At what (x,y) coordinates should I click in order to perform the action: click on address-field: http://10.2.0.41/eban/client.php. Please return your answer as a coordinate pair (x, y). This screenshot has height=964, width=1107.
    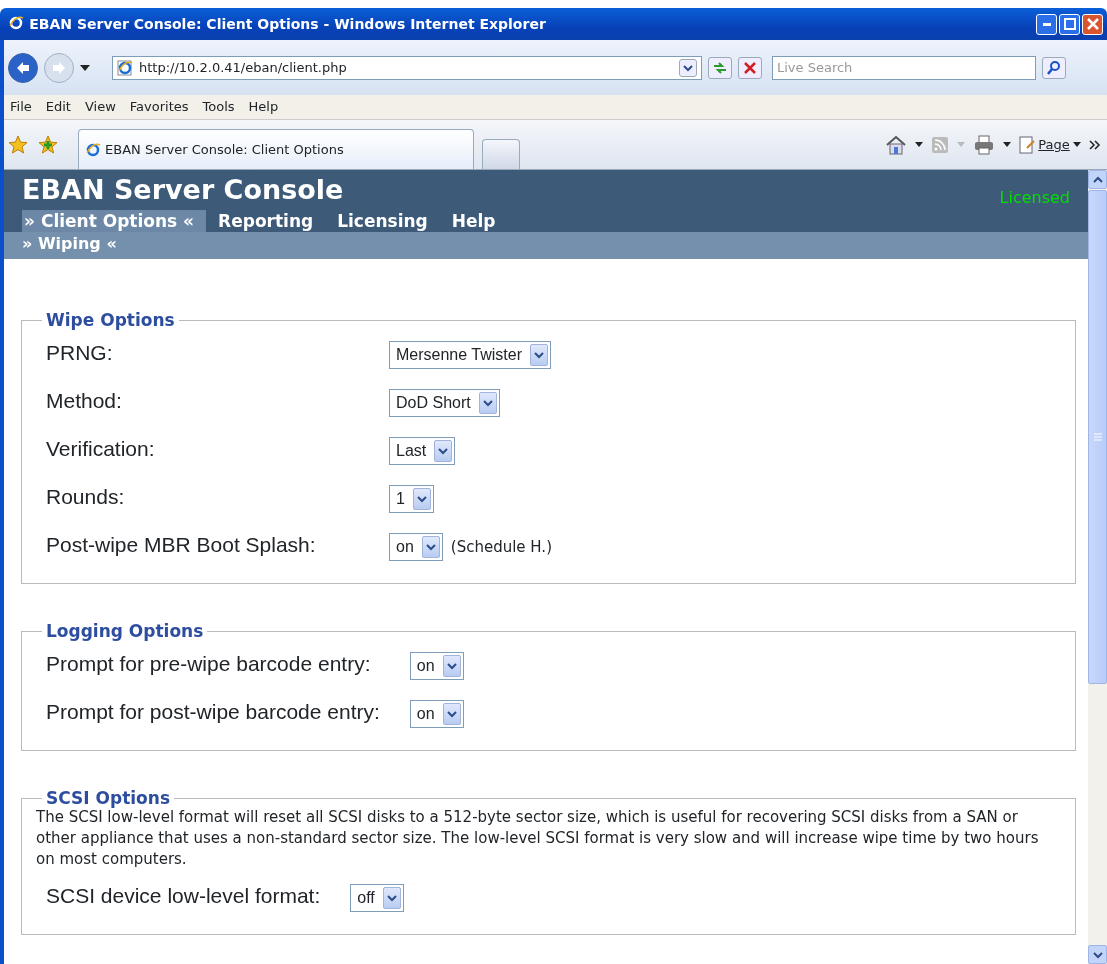
    Looking at the image, I should click on (407, 67).